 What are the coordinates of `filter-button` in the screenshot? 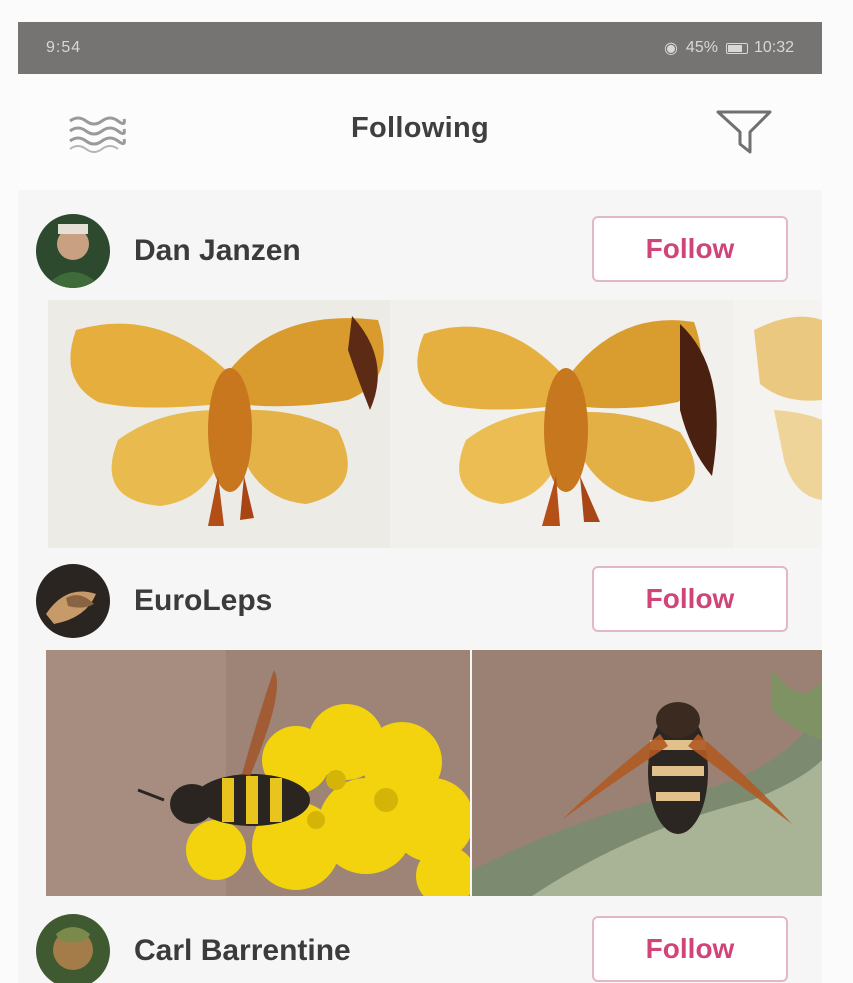 It's located at (744, 132).